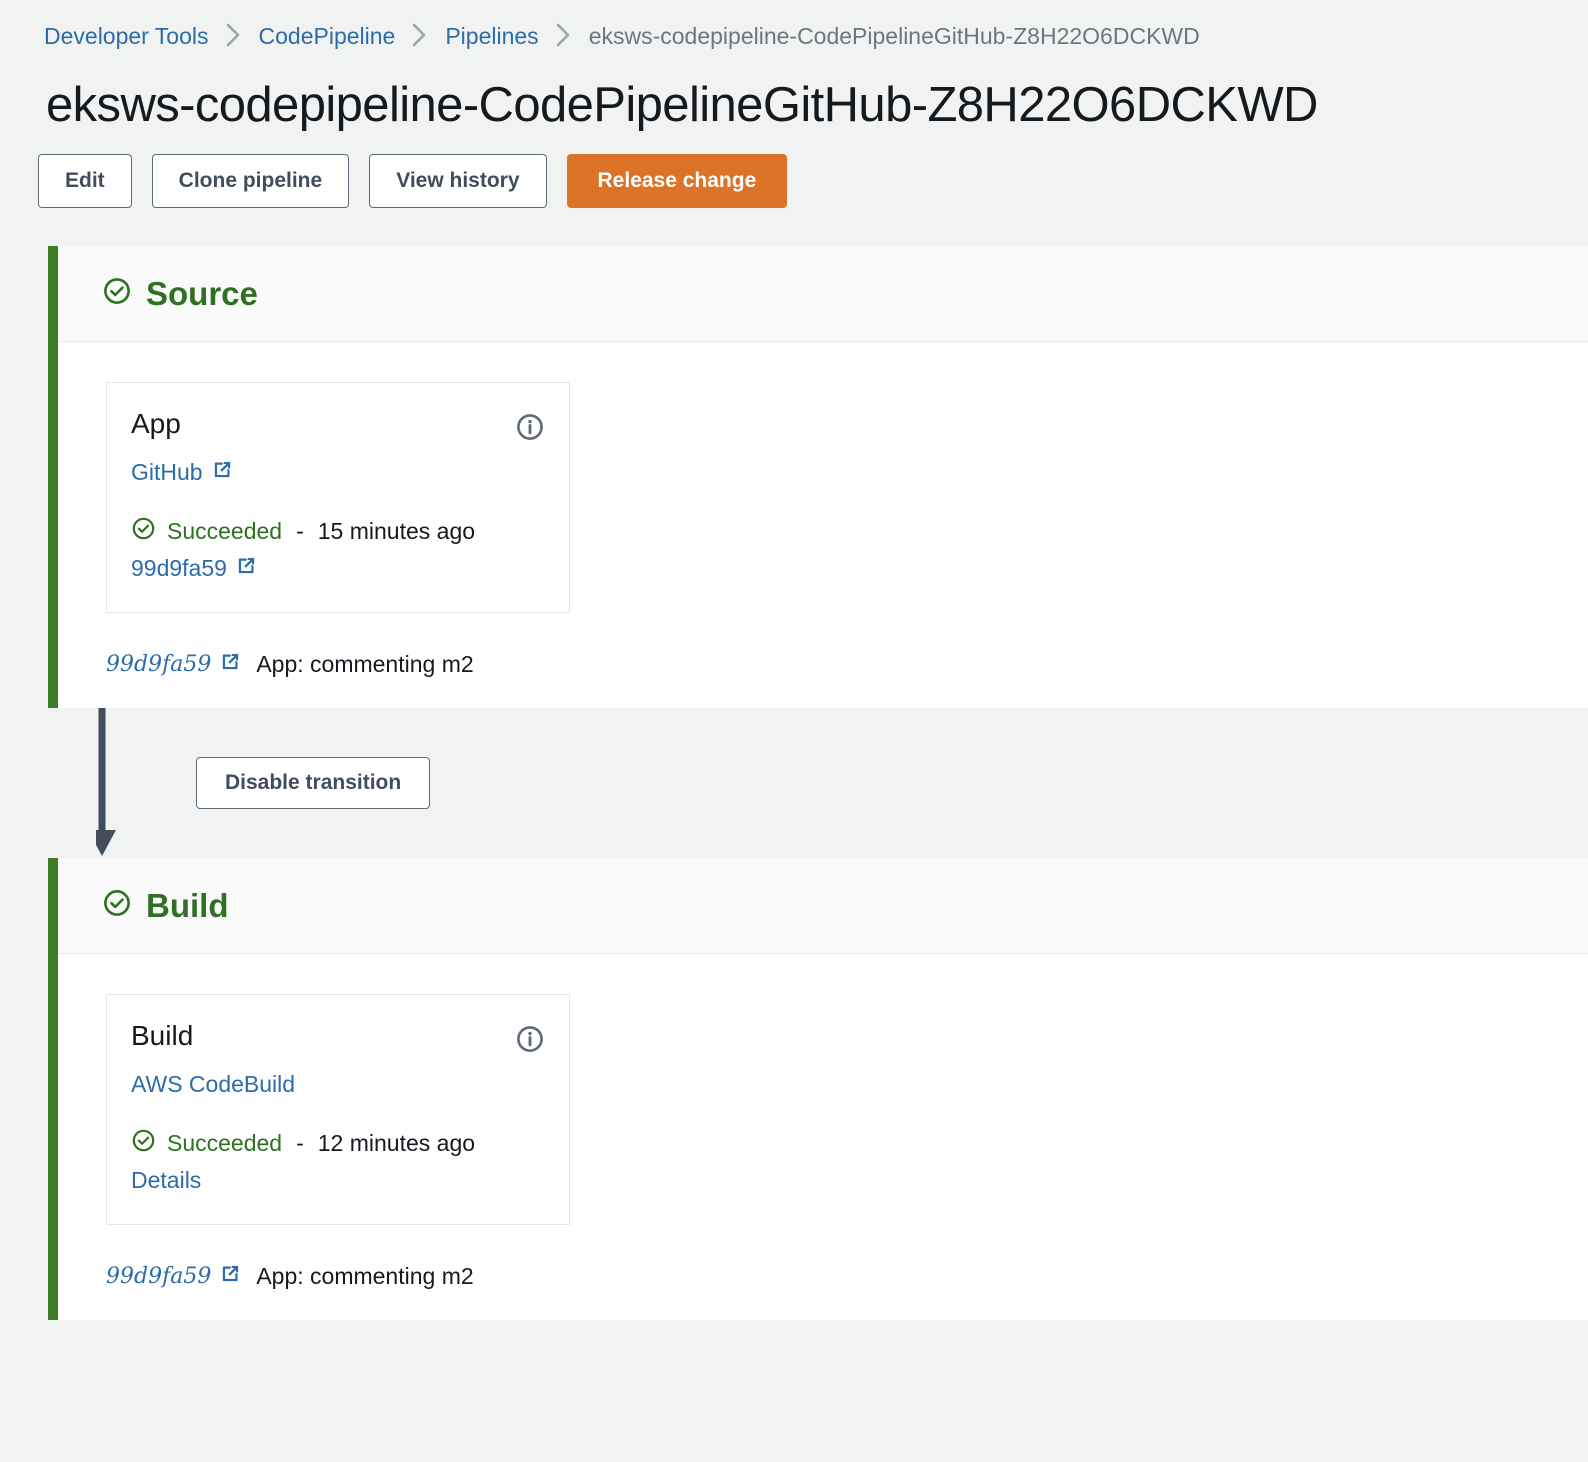  What do you see at coordinates (327, 36) in the screenshot?
I see `breadcrumb-item-codepipeline: CodePipeline` at bounding box center [327, 36].